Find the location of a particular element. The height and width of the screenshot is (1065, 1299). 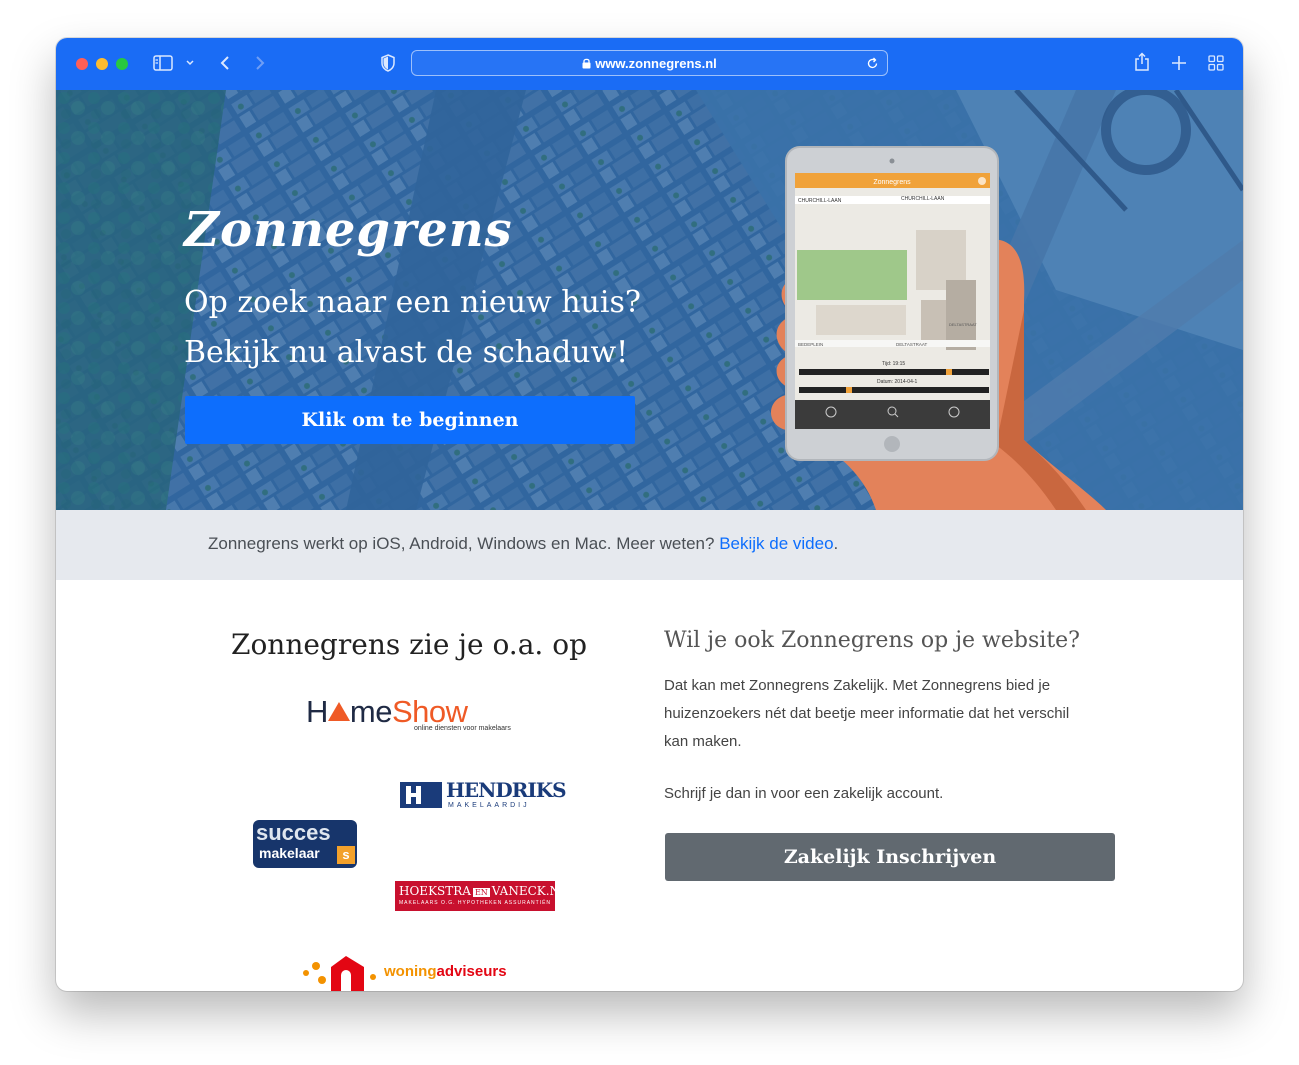

homeshow-logo-show: Show is located at coordinates (429, 711).